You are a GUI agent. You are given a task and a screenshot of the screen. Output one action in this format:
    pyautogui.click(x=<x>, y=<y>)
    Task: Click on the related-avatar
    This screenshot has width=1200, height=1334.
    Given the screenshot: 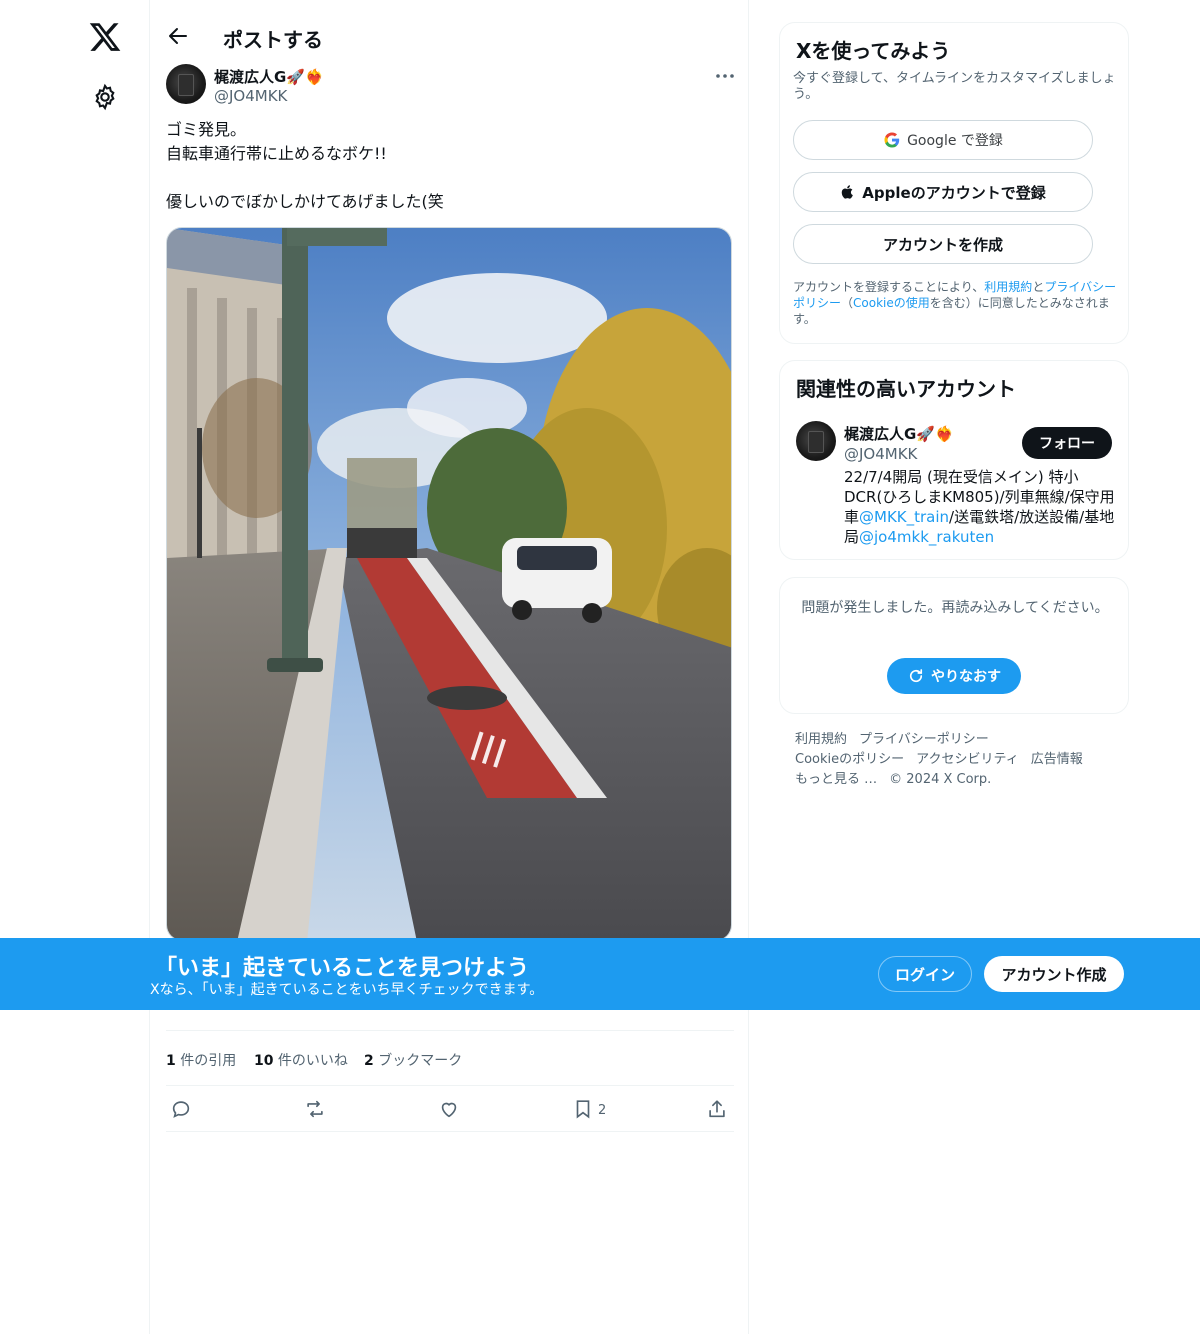 What is the action you would take?
    pyautogui.click(x=816, y=441)
    